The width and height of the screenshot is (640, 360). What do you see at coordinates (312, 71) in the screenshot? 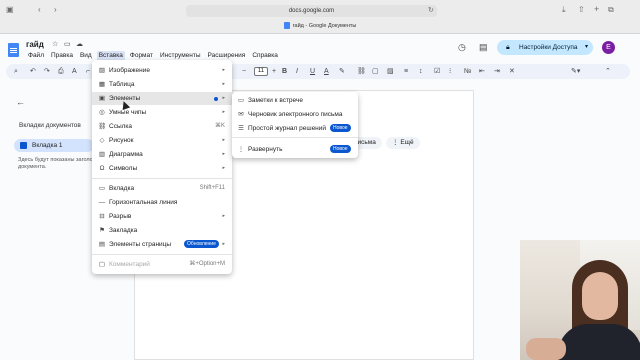
I see `underline-icon: U` at bounding box center [312, 71].